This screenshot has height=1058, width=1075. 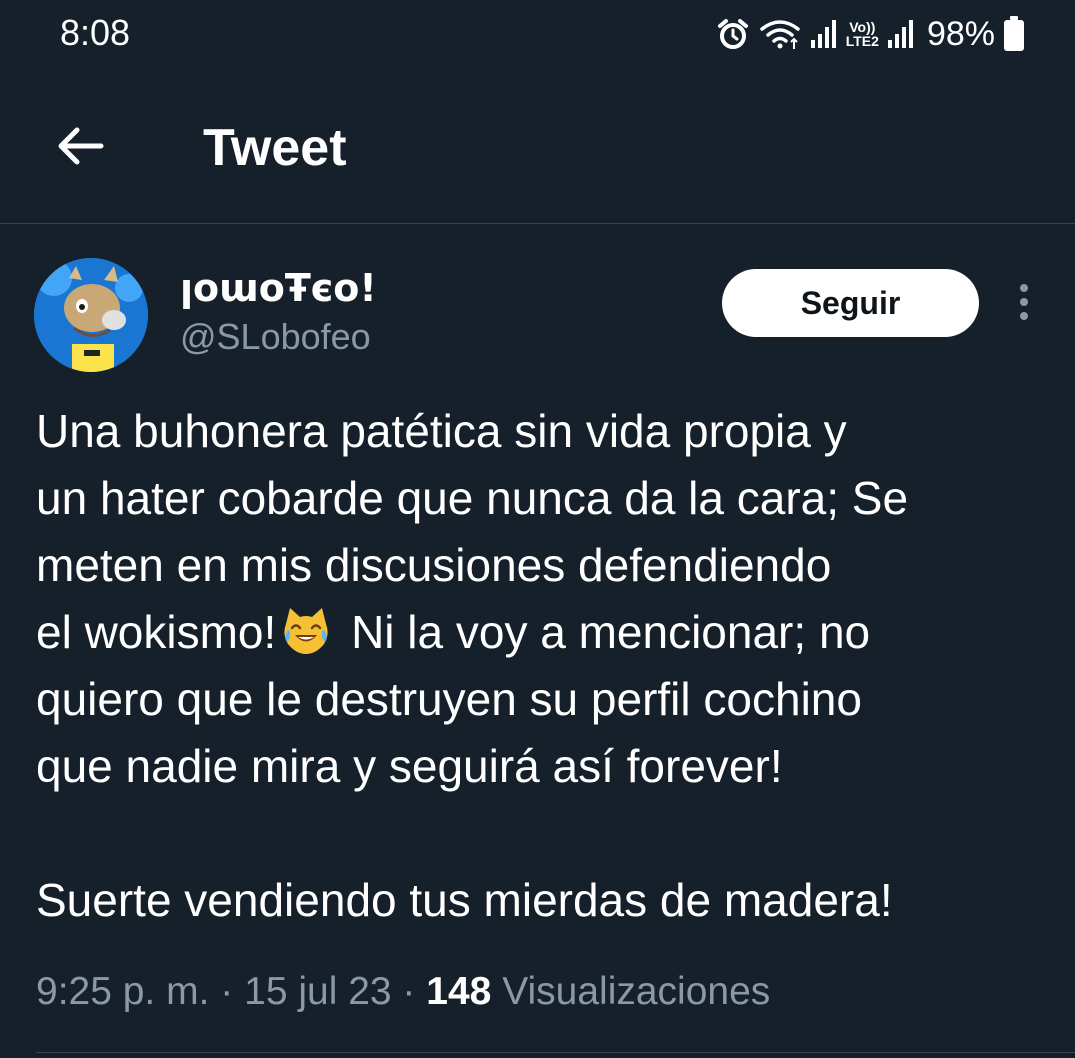 What do you see at coordinates (275, 148) in the screenshot?
I see `page-title: Tweet` at bounding box center [275, 148].